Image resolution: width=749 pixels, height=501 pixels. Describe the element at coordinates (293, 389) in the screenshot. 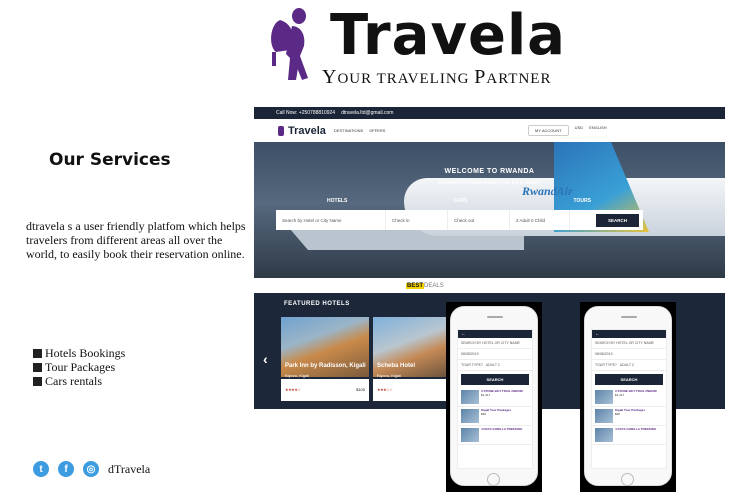

I see `rating-stars: ★★★★☆` at that location.